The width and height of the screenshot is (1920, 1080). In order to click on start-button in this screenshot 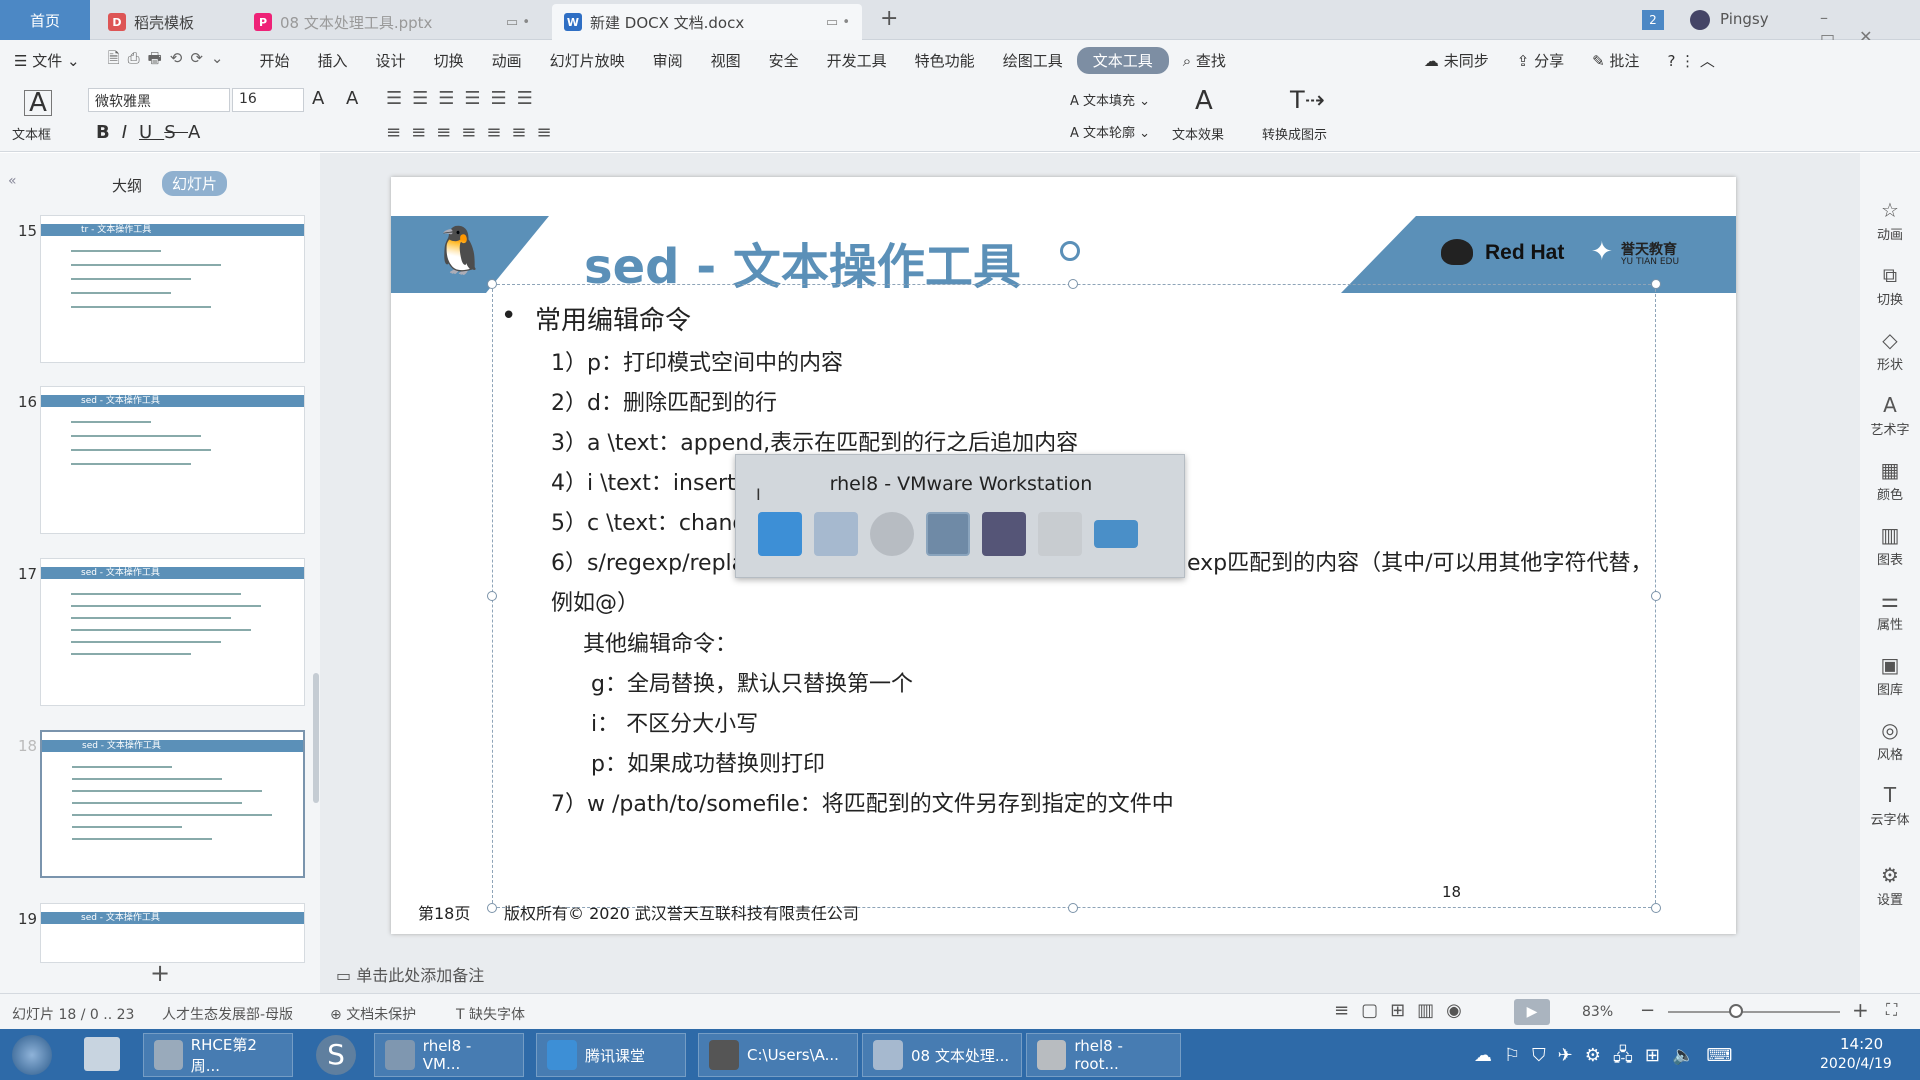, I will do `click(32, 1055)`.